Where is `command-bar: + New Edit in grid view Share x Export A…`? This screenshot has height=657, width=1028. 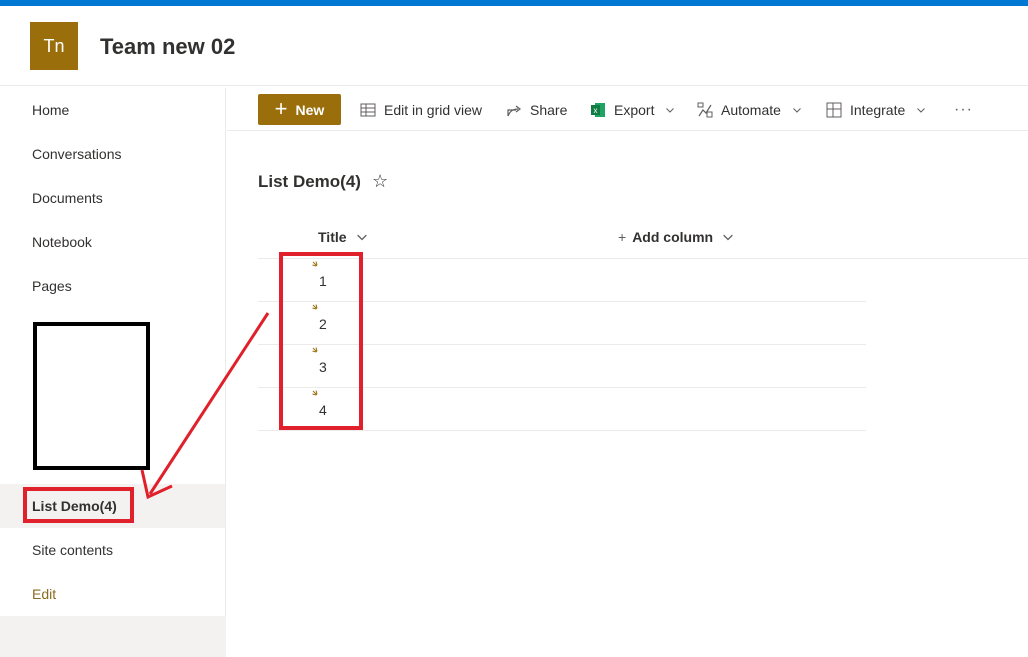 command-bar: + New Edit in grid view Share x Export A… is located at coordinates (627, 109).